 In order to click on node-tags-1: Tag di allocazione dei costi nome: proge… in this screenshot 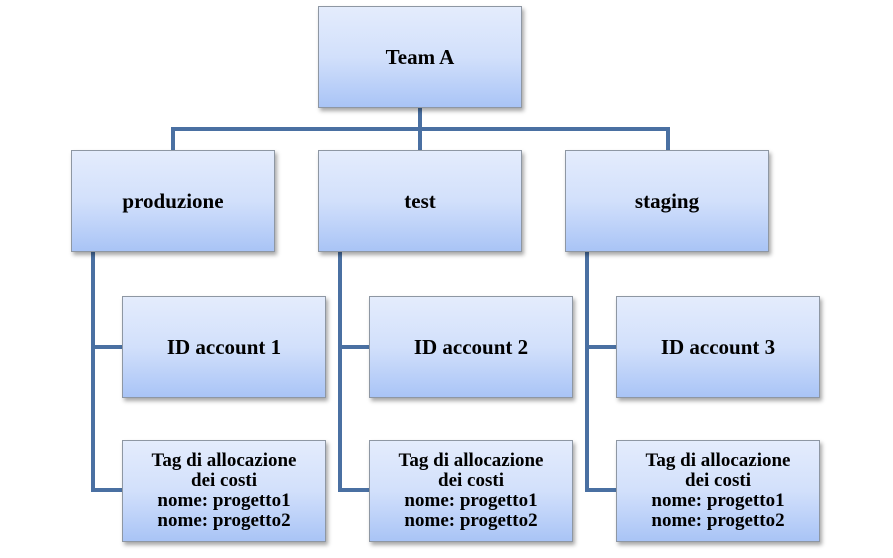, I will do `click(224, 491)`.